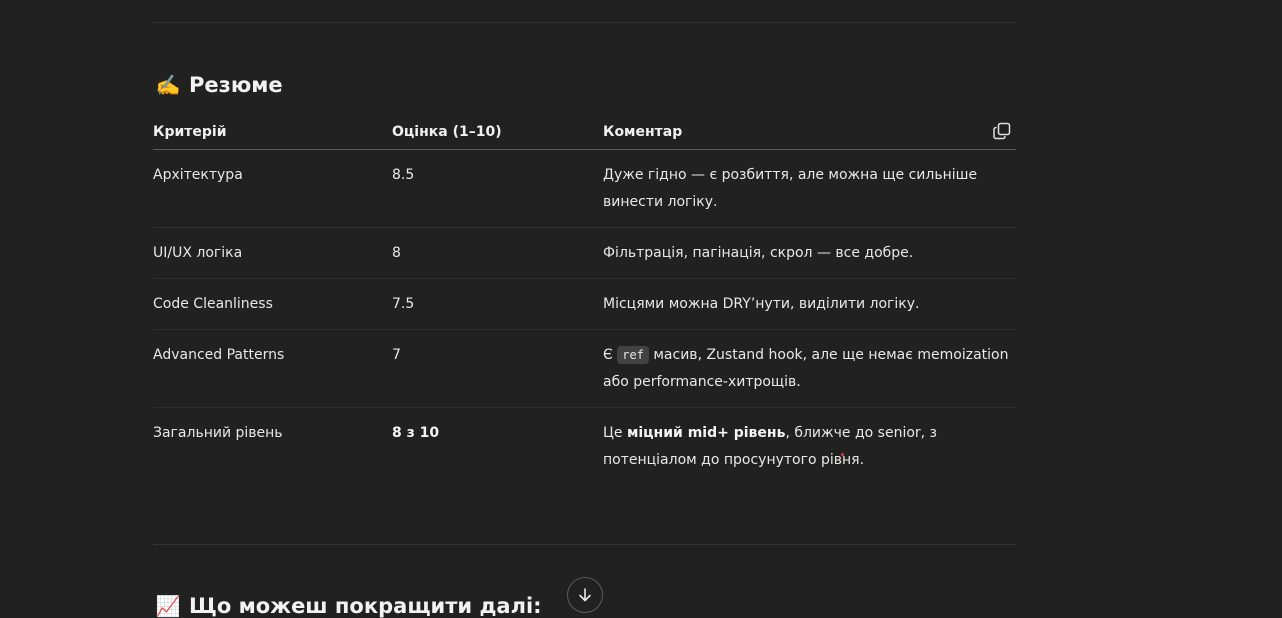  Describe the element at coordinates (198, 253) in the screenshot. I see `row-criterion: UI/UX логіка` at that location.